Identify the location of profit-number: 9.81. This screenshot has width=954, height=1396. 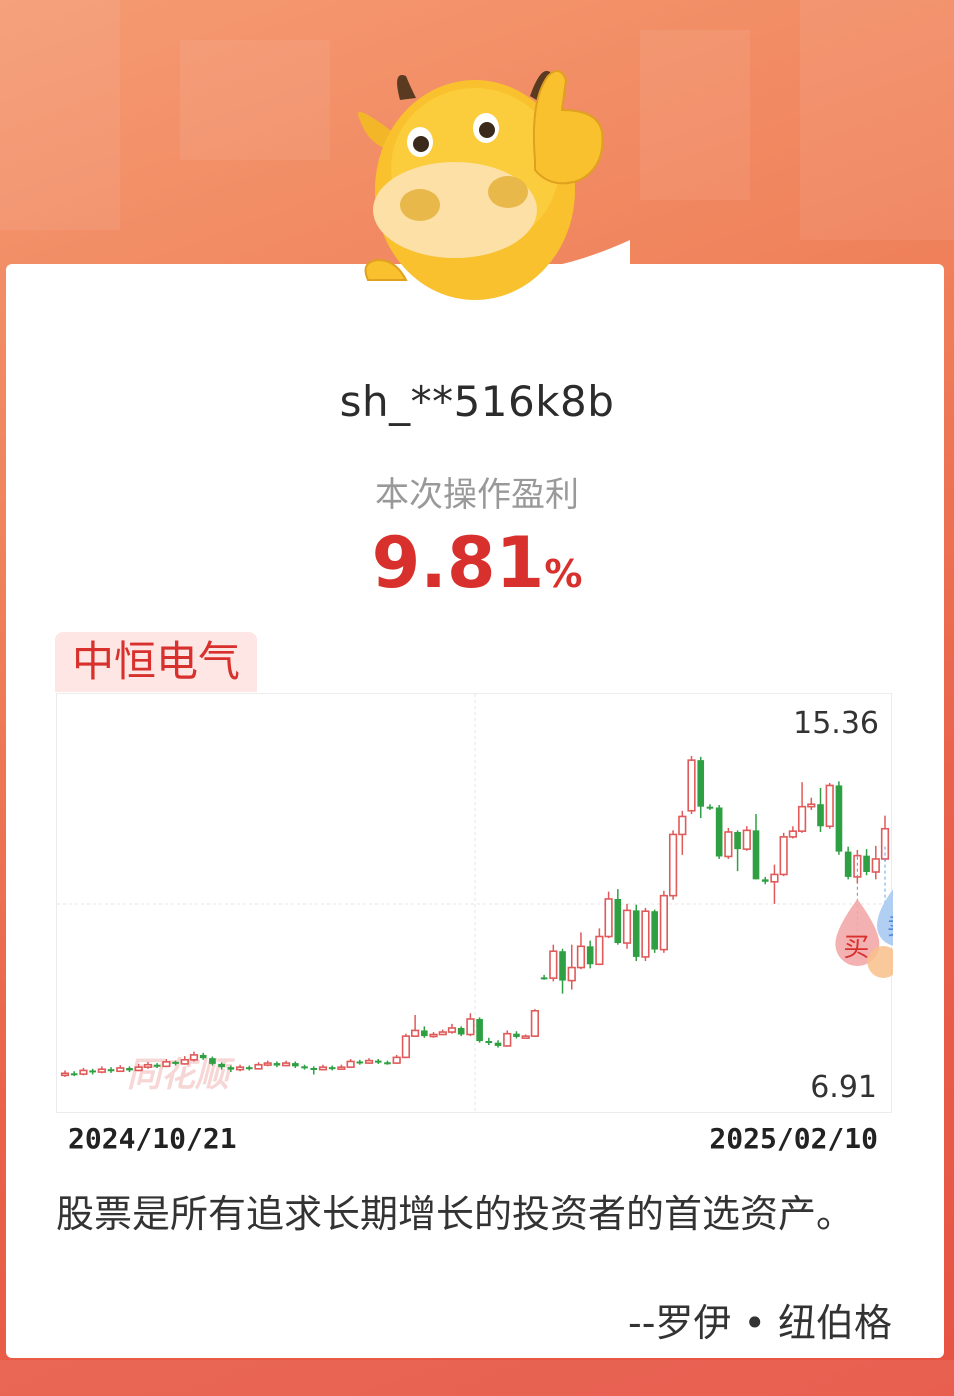
(458, 563).